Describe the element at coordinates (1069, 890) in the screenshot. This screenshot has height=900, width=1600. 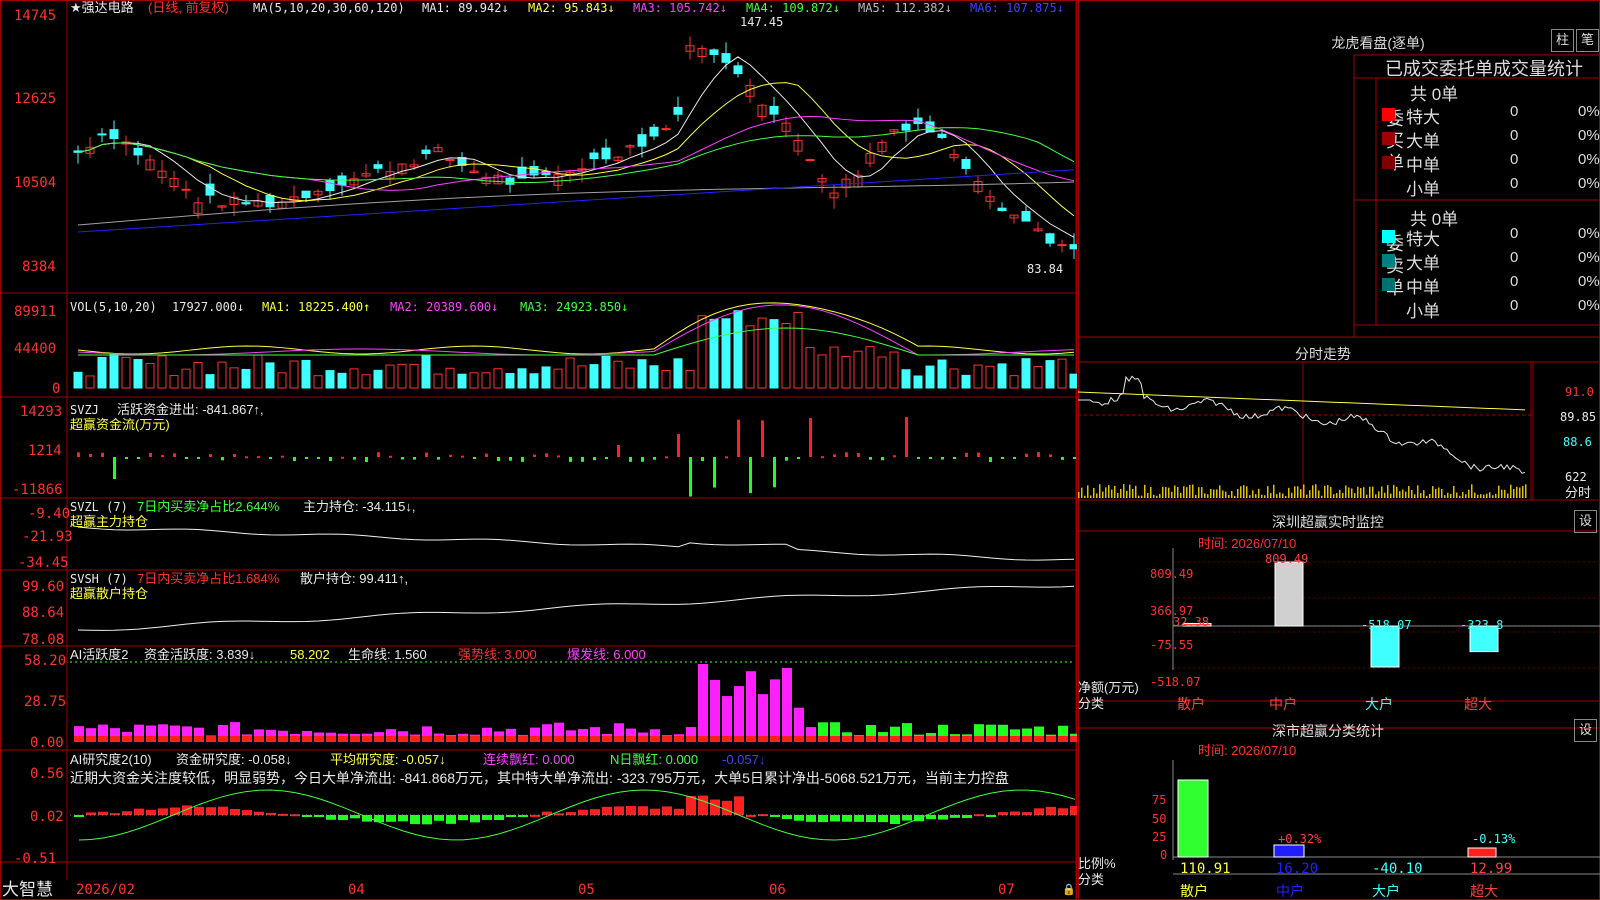
I see `lock-icon: 🔒` at that location.